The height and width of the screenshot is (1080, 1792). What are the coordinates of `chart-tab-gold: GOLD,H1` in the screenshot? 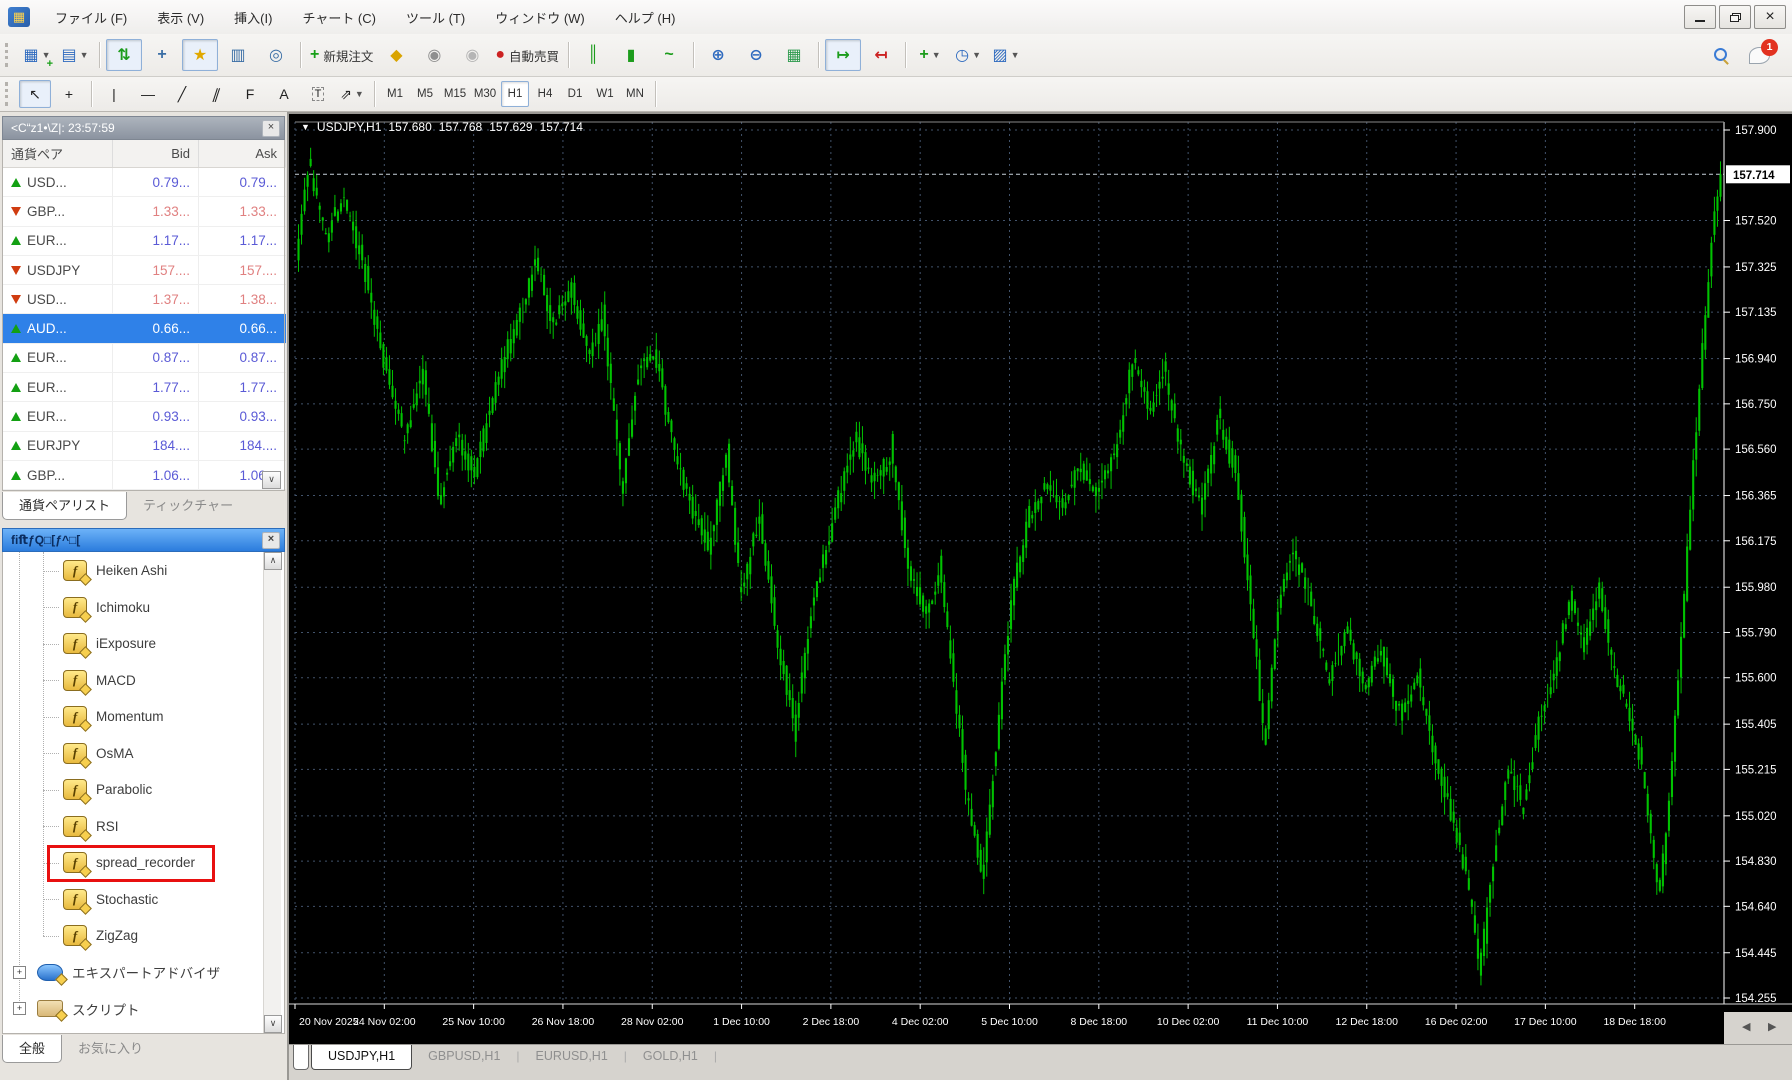 It's located at (670, 1057).